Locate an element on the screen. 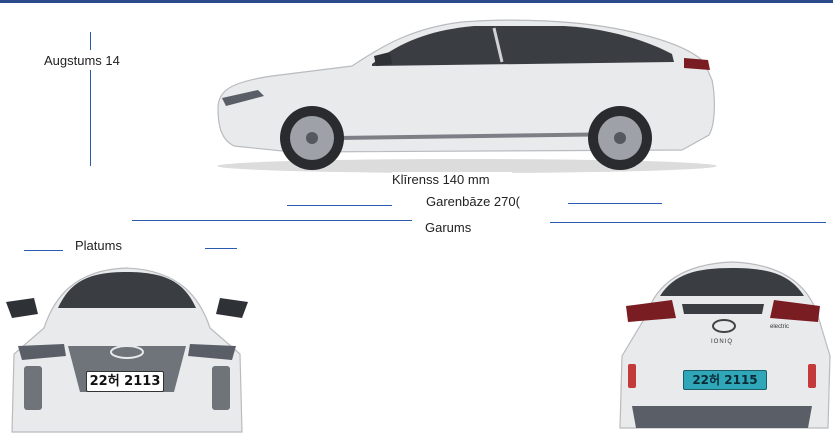 Image resolution: width=833 pixels, height=436 pixels. height-dimension-line-lower is located at coordinates (90, 118).